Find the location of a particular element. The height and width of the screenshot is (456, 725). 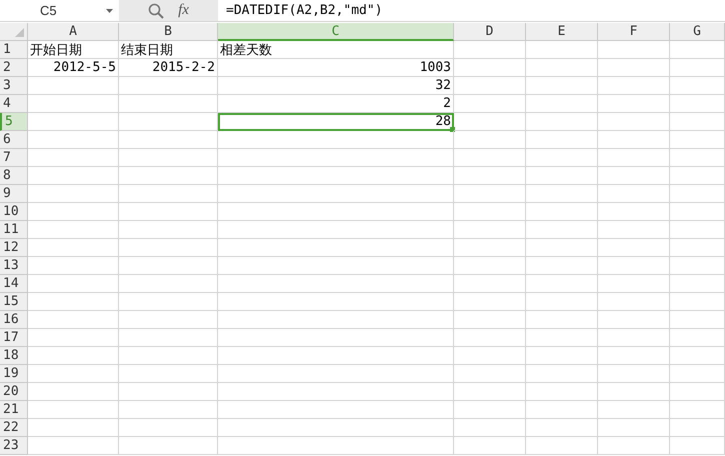

row-header: 16 is located at coordinates (14, 320).